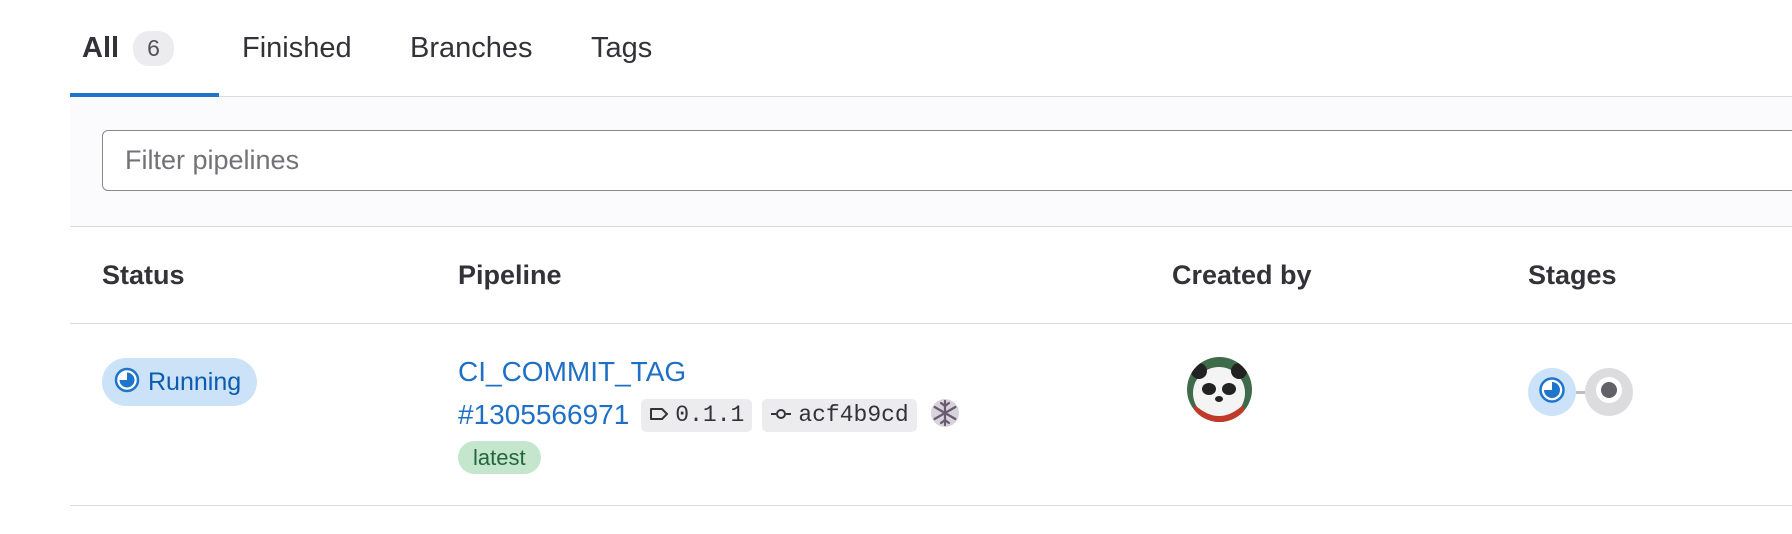 This screenshot has height=534, width=1792. What do you see at coordinates (784, 415) in the screenshot?
I see `commit-icon` at bounding box center [784, 415].